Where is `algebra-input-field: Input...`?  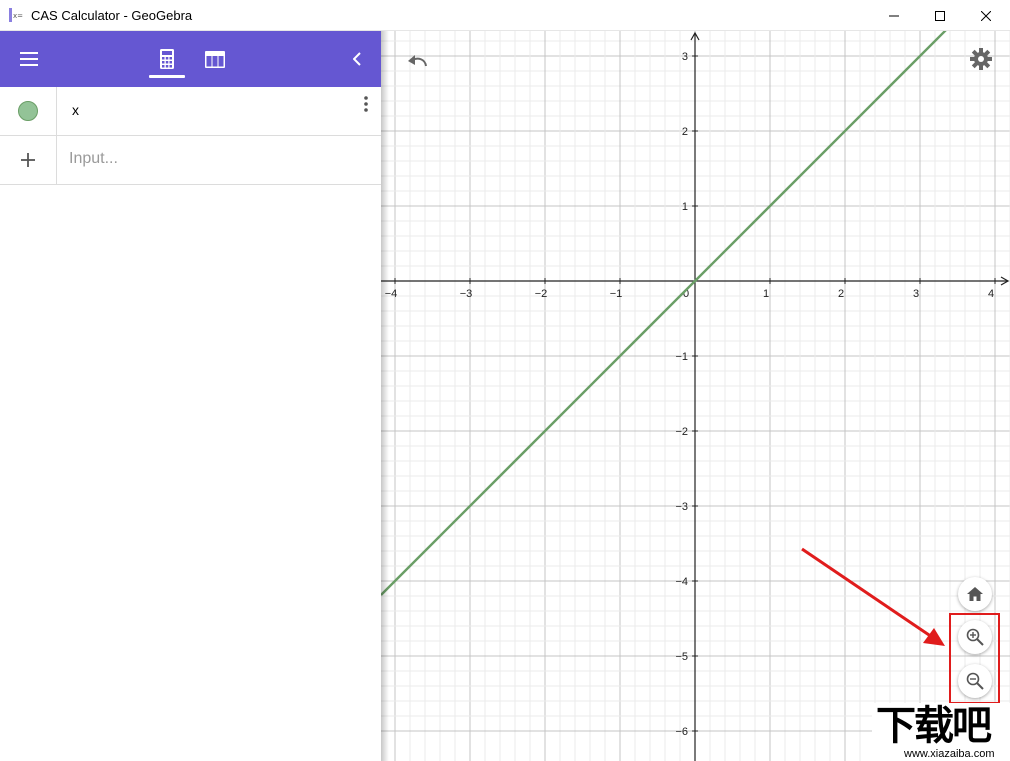
algebra-input-field: Input... is located at coordinates (93, 159).